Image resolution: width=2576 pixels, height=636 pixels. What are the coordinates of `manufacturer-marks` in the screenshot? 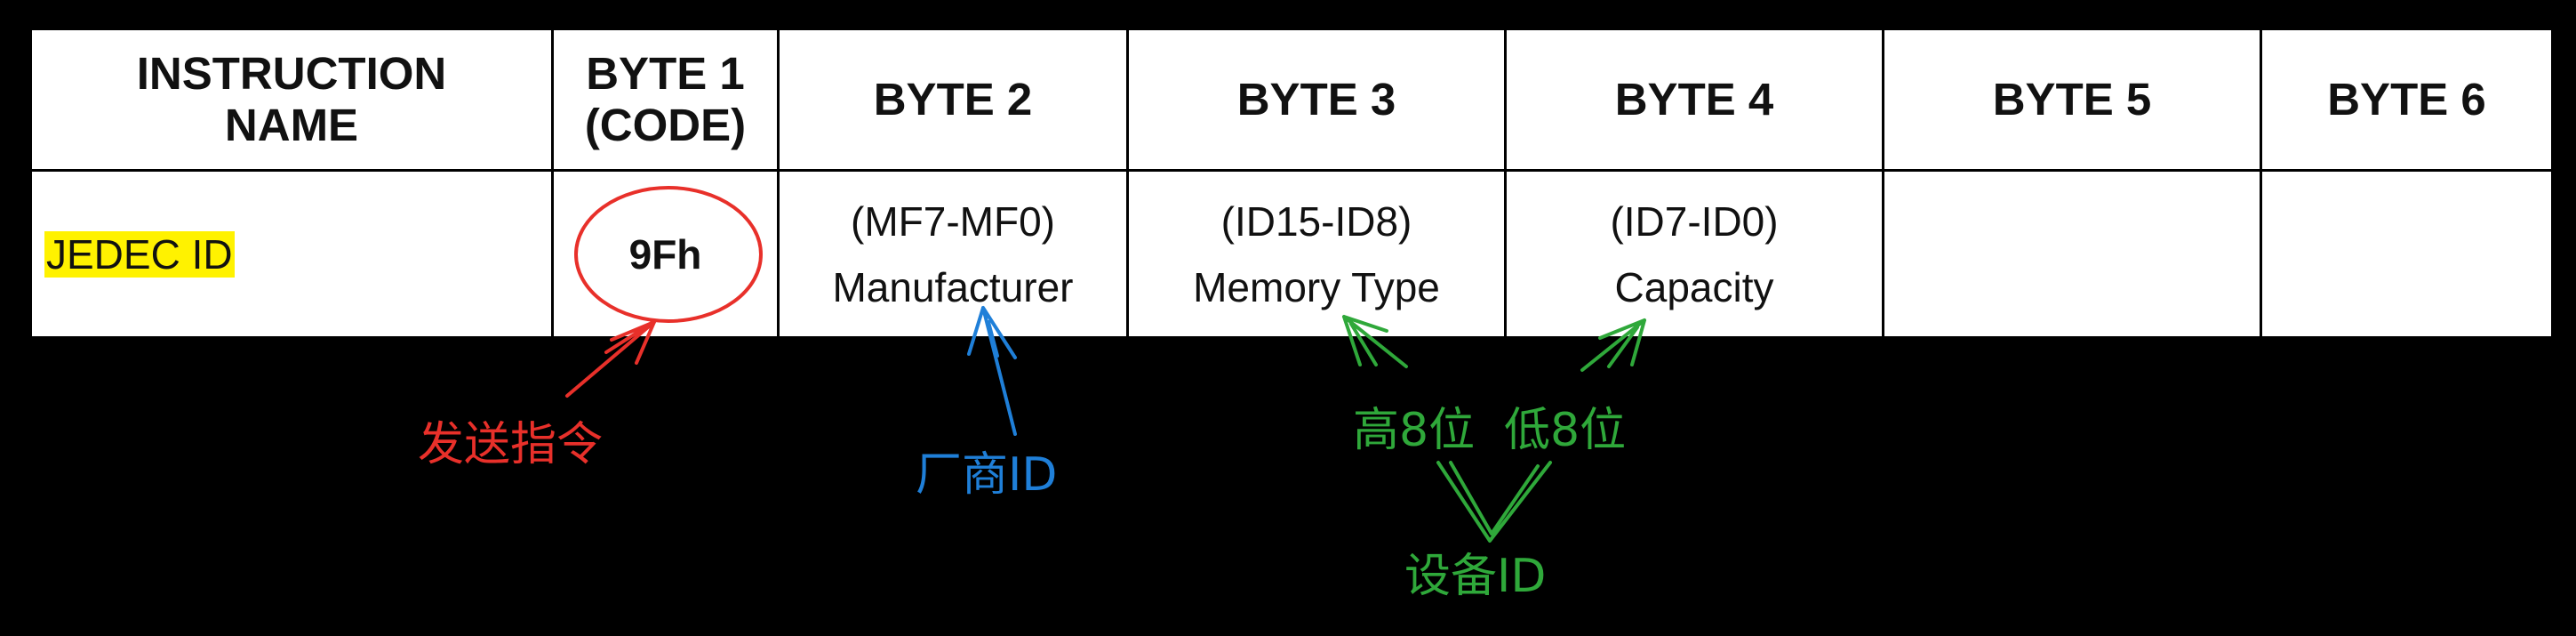 It's located at (992, 371).